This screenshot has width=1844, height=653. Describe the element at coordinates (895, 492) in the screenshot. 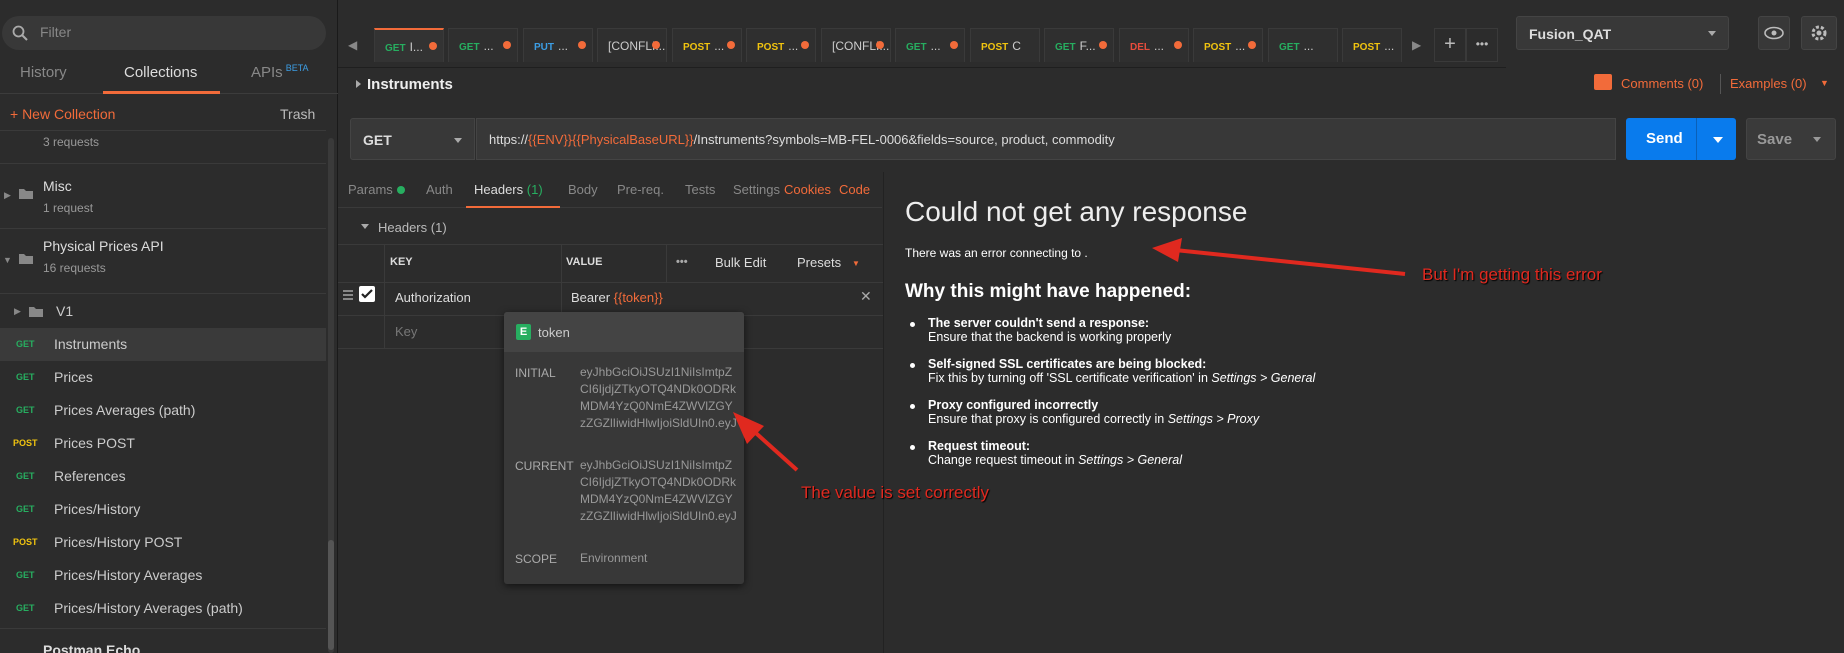

I see `annotation-value: The value is set correctly` at that location.